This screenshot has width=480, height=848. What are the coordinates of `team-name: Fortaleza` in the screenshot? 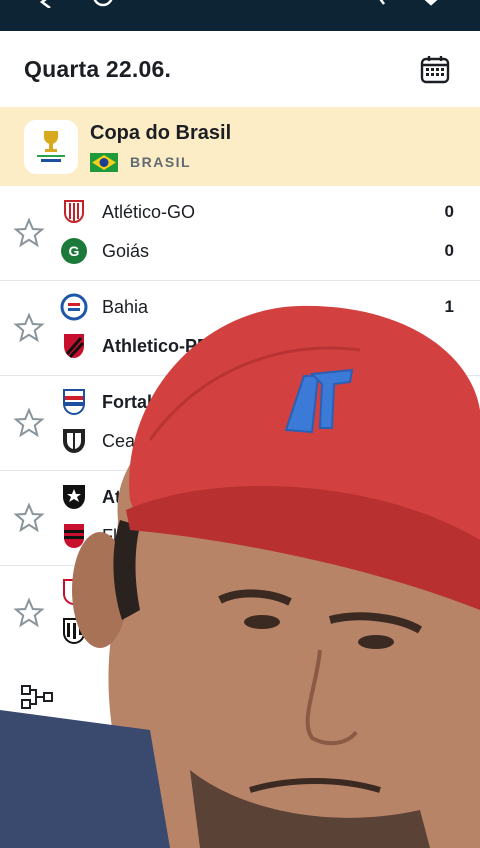 It's located at (142, 401).